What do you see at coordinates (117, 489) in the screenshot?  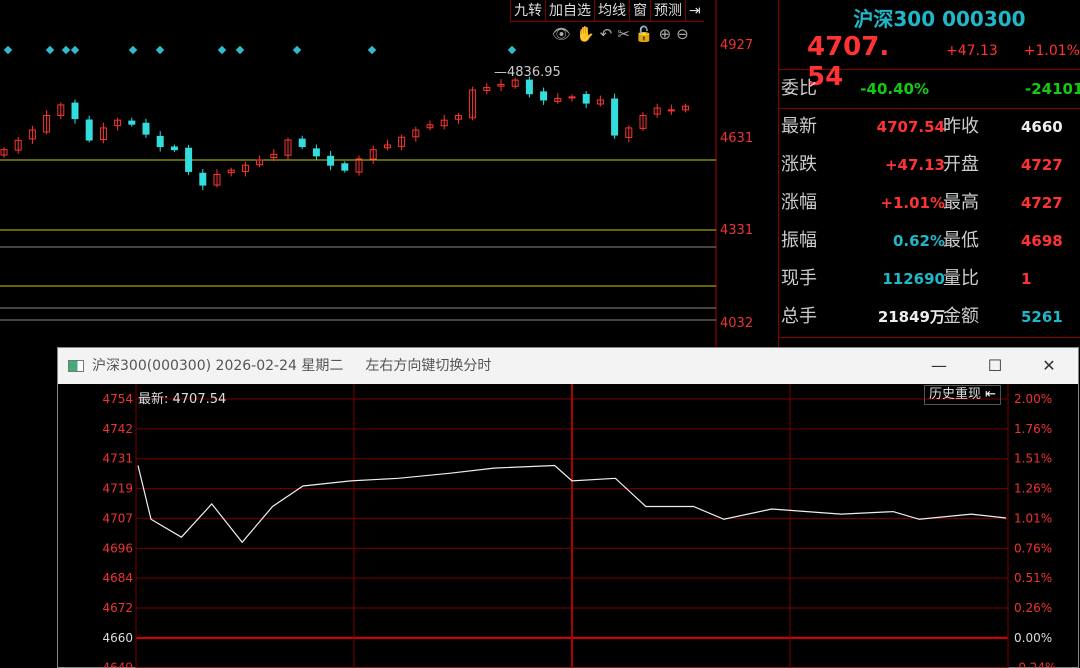 I see `y-tick: 4719` at bounding box center [117, 489].